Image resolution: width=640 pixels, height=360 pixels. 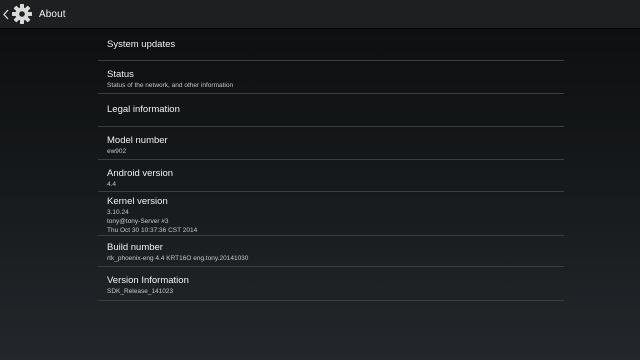 I want to click on settings-gear-icon, so click(x=22, y=14).